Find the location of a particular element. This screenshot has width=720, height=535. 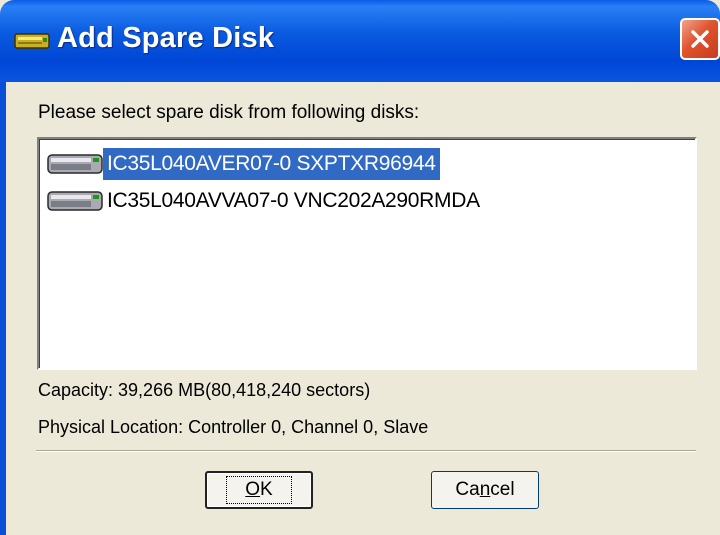

ok-button: OK is located at coordinates (259, 490).